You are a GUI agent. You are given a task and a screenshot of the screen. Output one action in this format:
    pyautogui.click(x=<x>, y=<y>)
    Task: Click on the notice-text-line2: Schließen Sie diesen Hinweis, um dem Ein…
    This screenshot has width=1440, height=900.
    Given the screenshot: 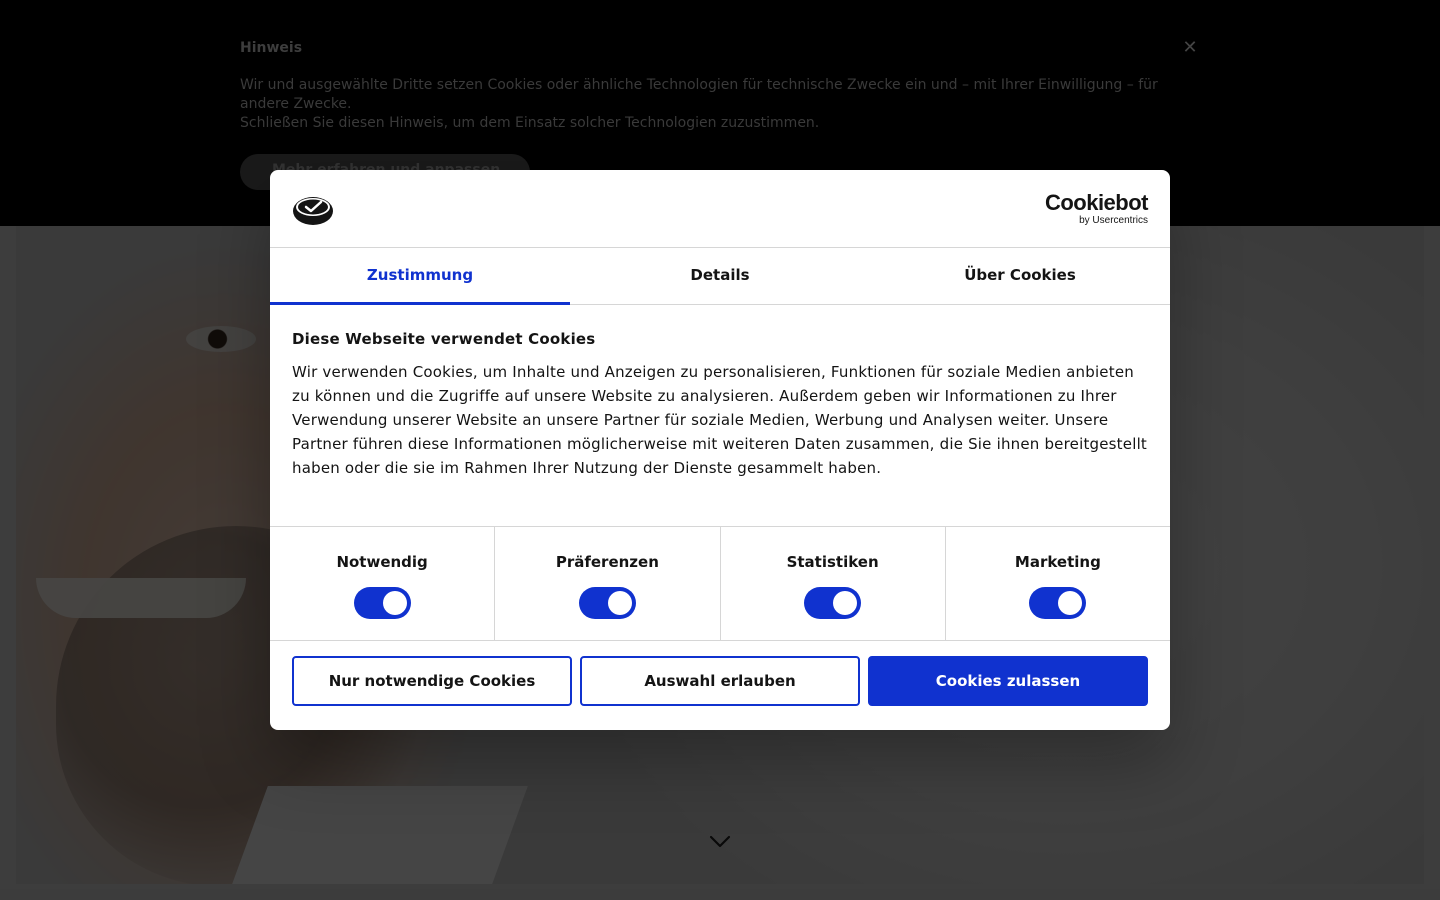 What is the action you would take?
    pyautogui.click(x=530, y=123)
    